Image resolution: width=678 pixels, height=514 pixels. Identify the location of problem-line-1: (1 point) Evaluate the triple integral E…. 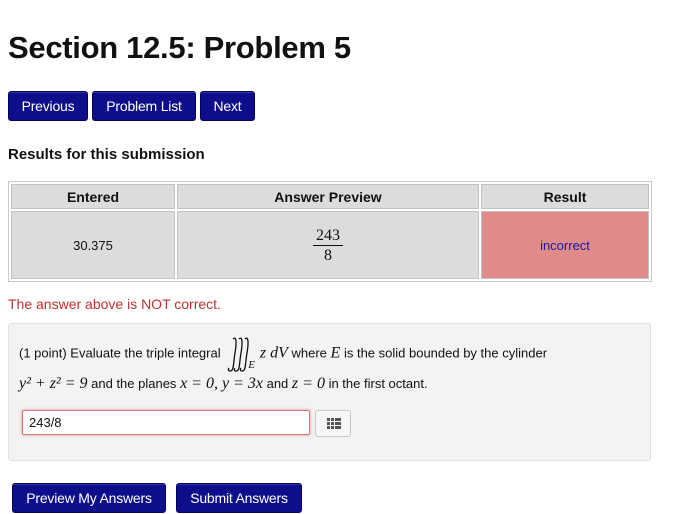
(283, 354).